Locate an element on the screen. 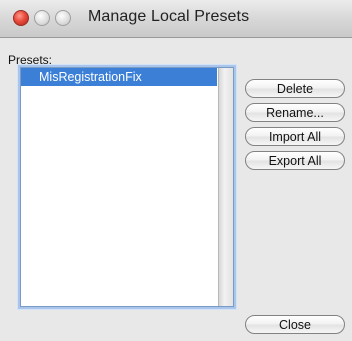  close-button: Close is located at coordinates (295, 324).